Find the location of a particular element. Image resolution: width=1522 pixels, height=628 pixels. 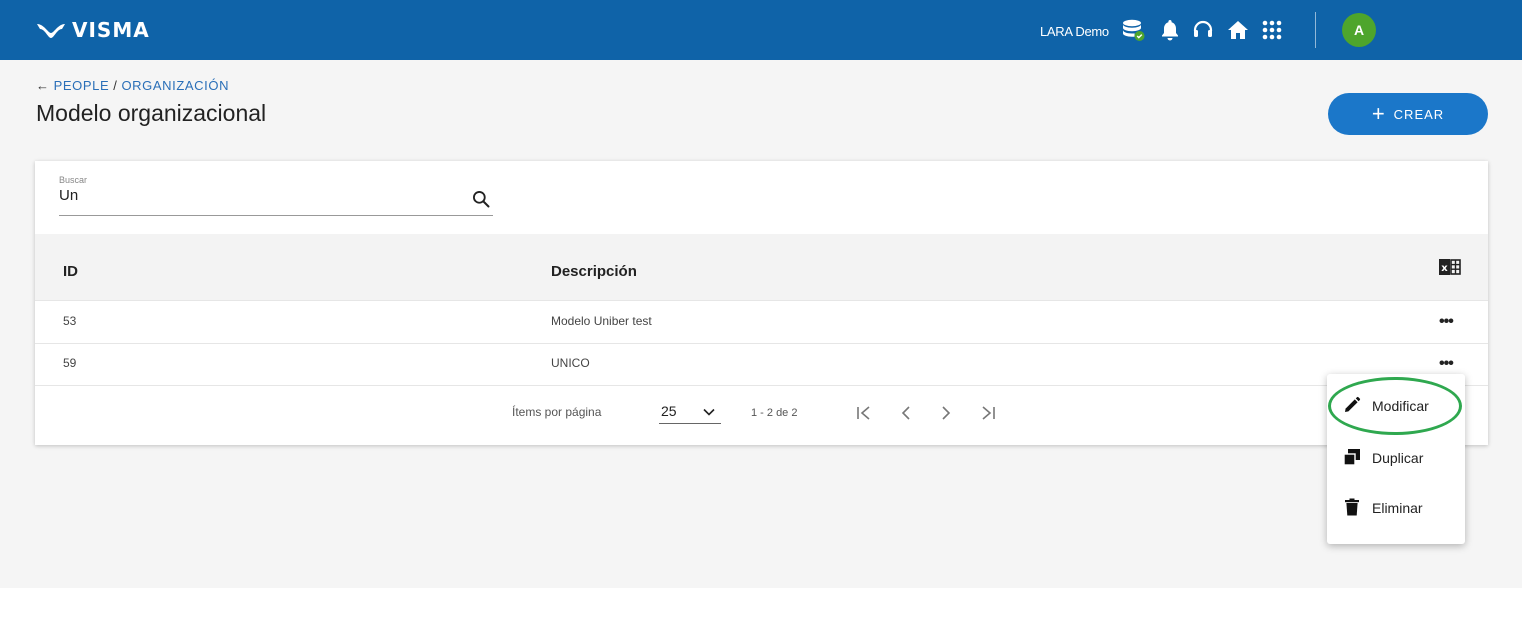

search-field: Buscar is located at coordinates (276, 195).